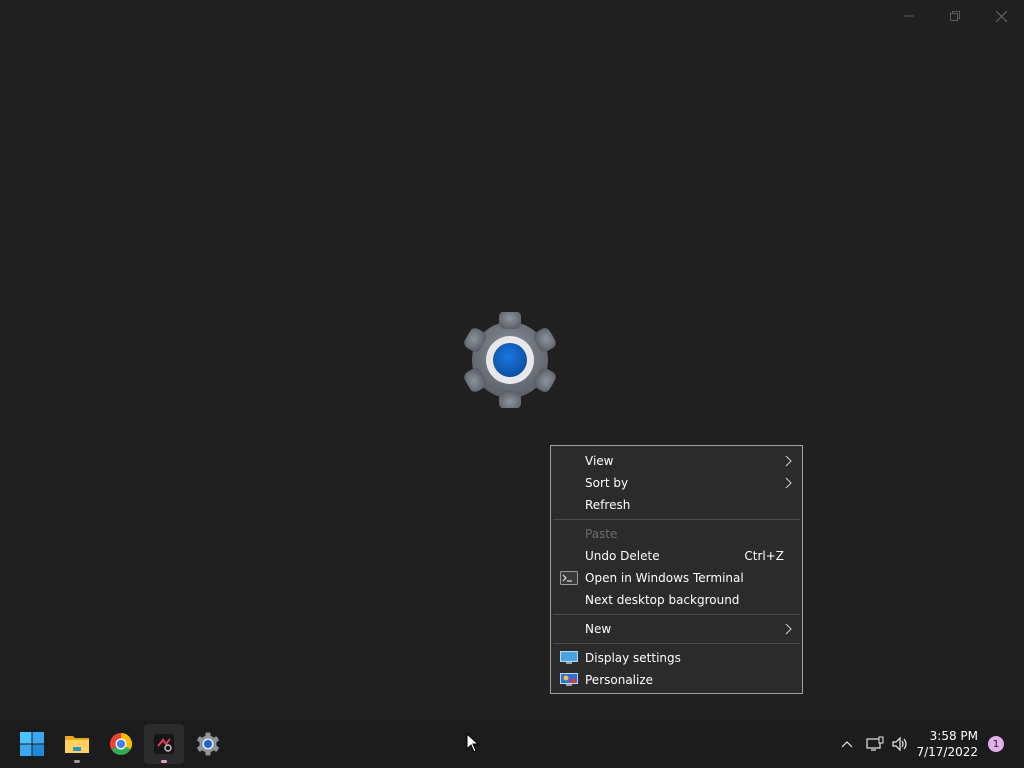  I want to click on mouse-cursor-icon, so click(473, 743).